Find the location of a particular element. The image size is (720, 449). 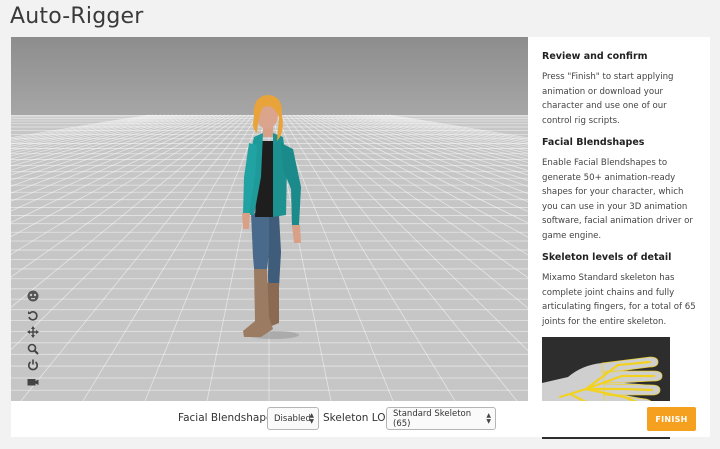

section-heading-blendshapes: Facial Blendshapes is located at coordinates (593, 142).